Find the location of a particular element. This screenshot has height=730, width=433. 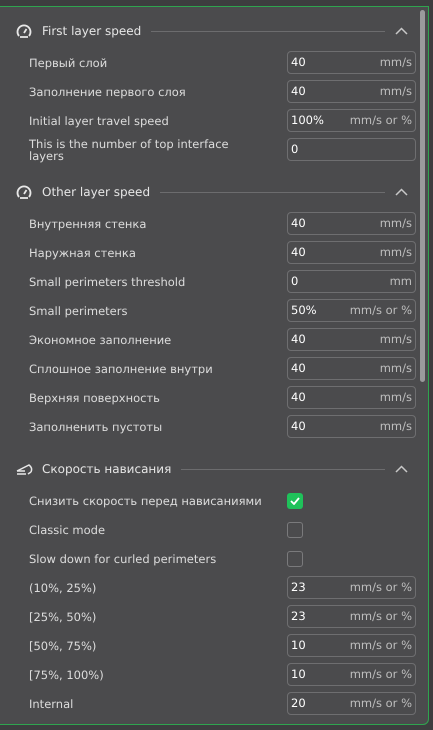

setting-label: Initial layer travel speed is located at coordinates (99, 120).